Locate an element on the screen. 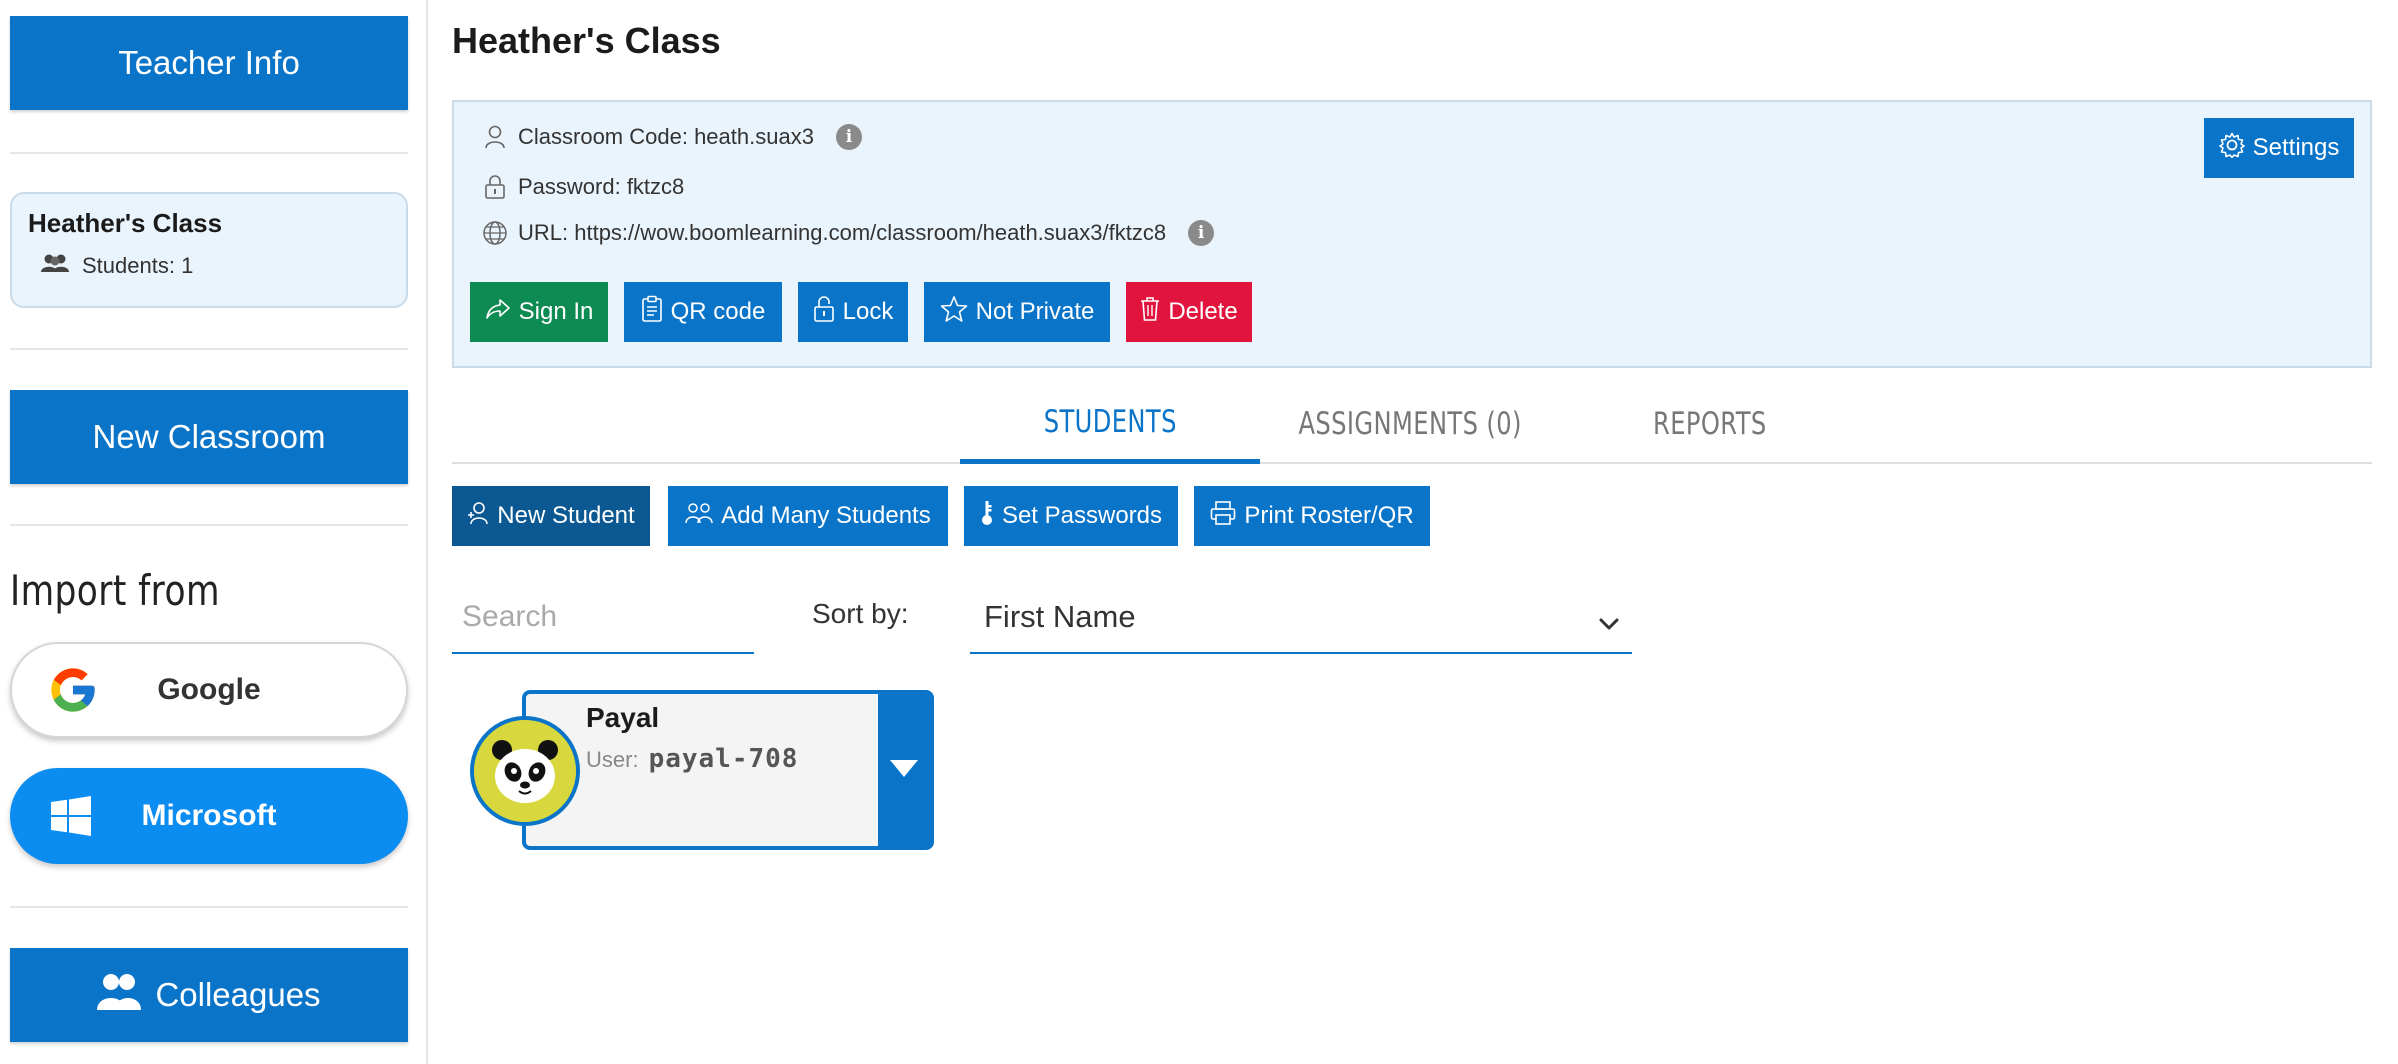 Image resolution: width=2398 pixels, height=1064 pixels. settings-button: Settings is located at coordinates (2279, 148).